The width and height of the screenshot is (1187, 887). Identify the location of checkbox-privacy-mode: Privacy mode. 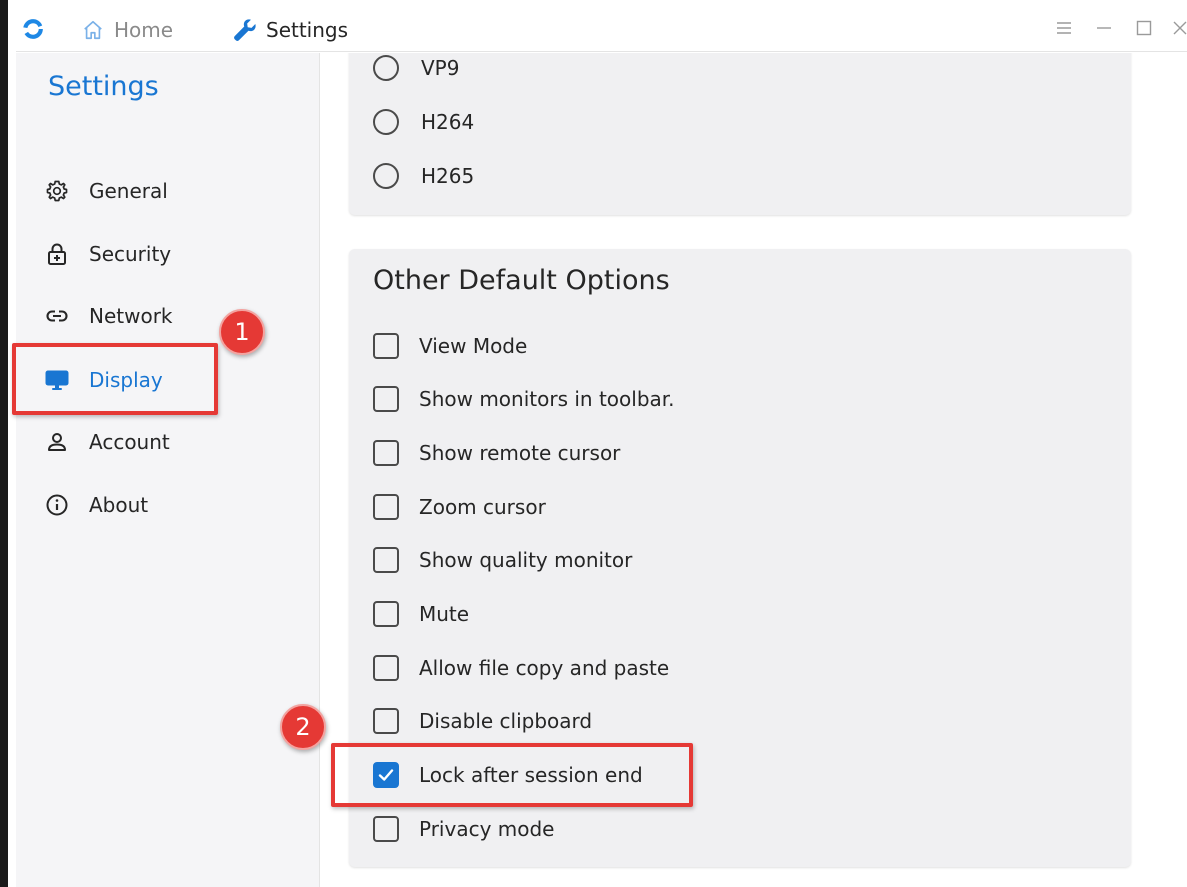
(464, 829).